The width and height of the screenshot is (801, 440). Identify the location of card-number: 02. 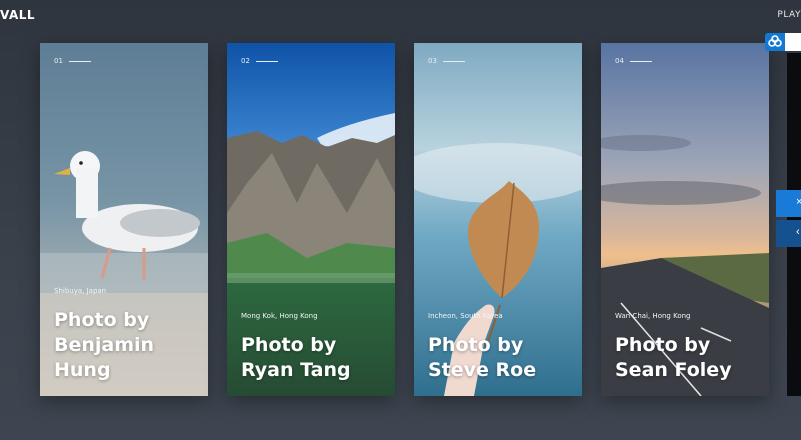
(245, 61).